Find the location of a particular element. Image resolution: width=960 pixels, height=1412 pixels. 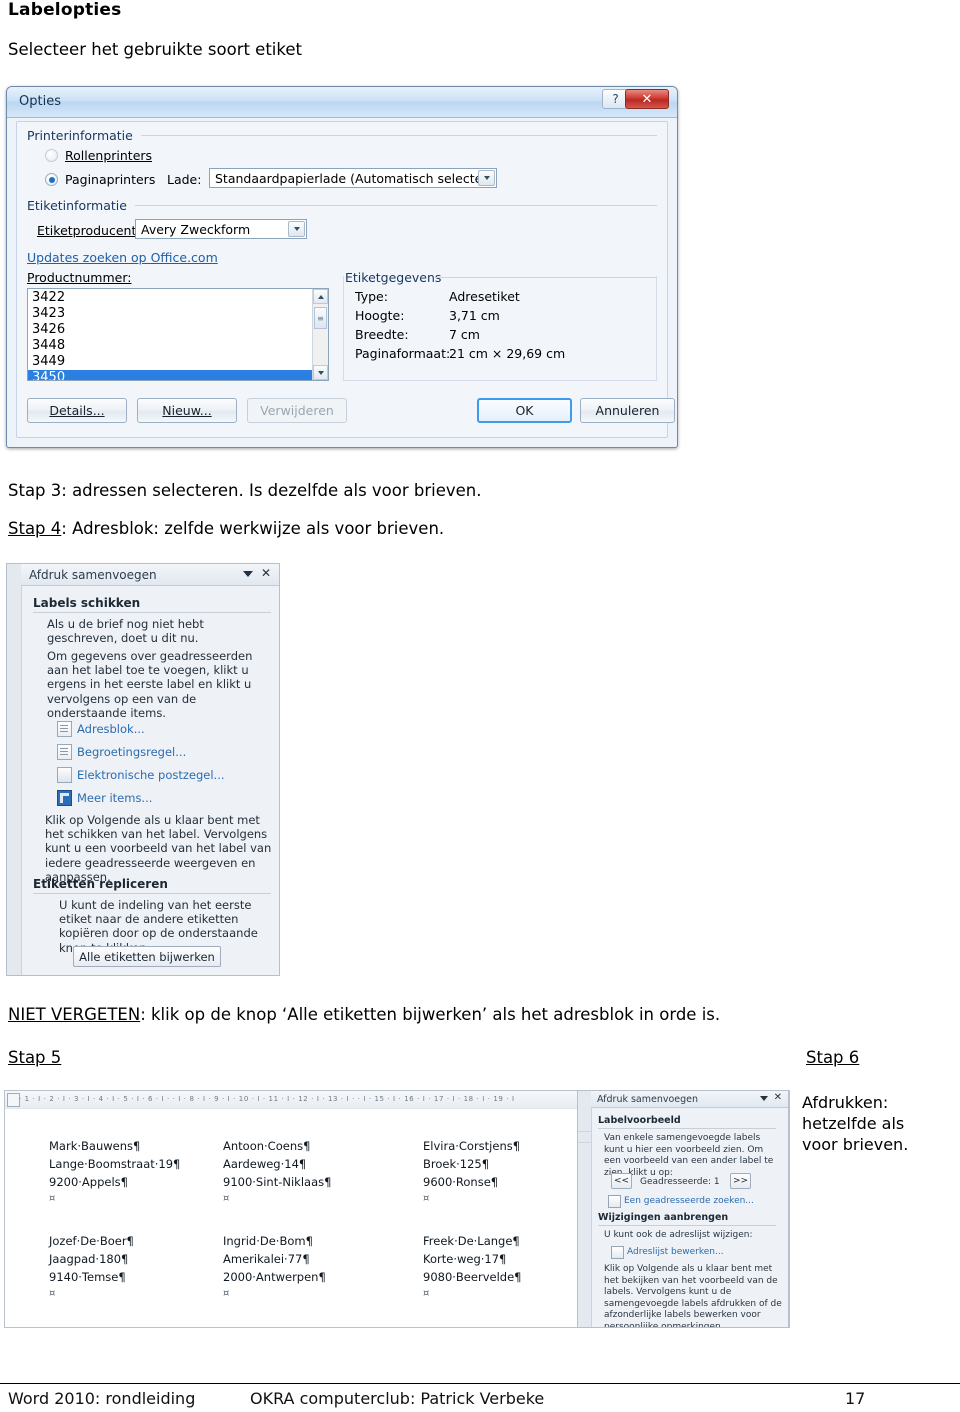

previous-recipient-button: << is located at coordinates (621, 1181).